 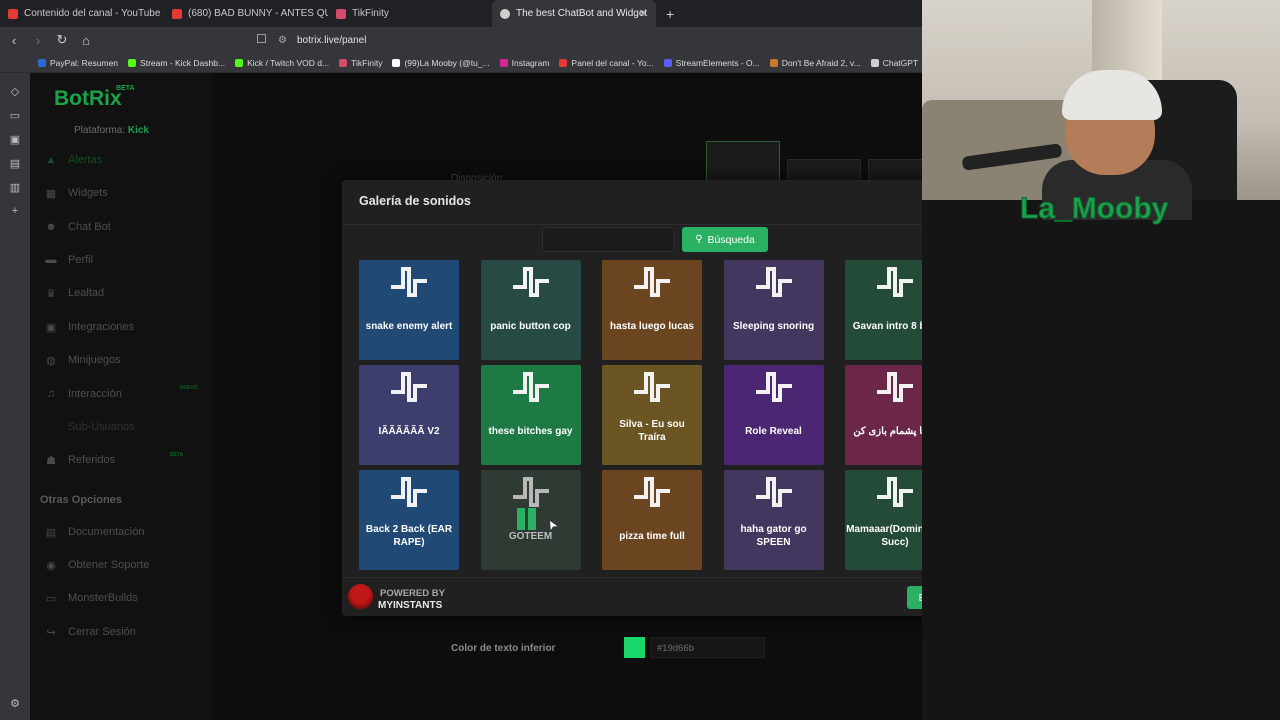 I want to click on browser-tab-active: The best ChatBot and Widget ✕, so click(x=574, y=13).